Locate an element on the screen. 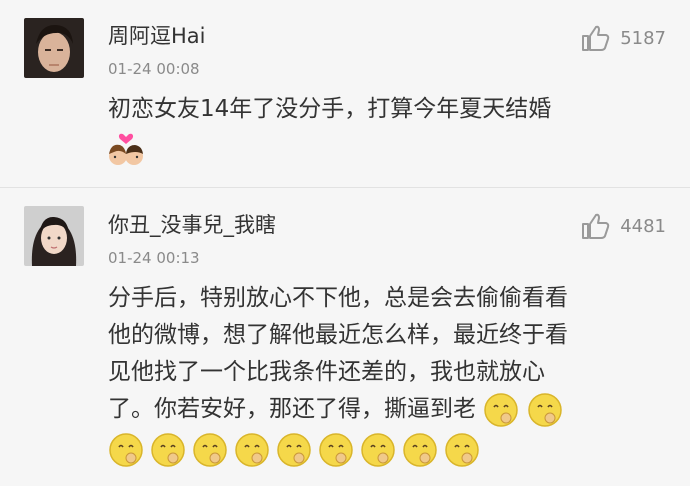 The image size is (690, 486). comment-text-line: 了。你若安好，那还了得，撕逼到老 is located at coordinates (388, 409).